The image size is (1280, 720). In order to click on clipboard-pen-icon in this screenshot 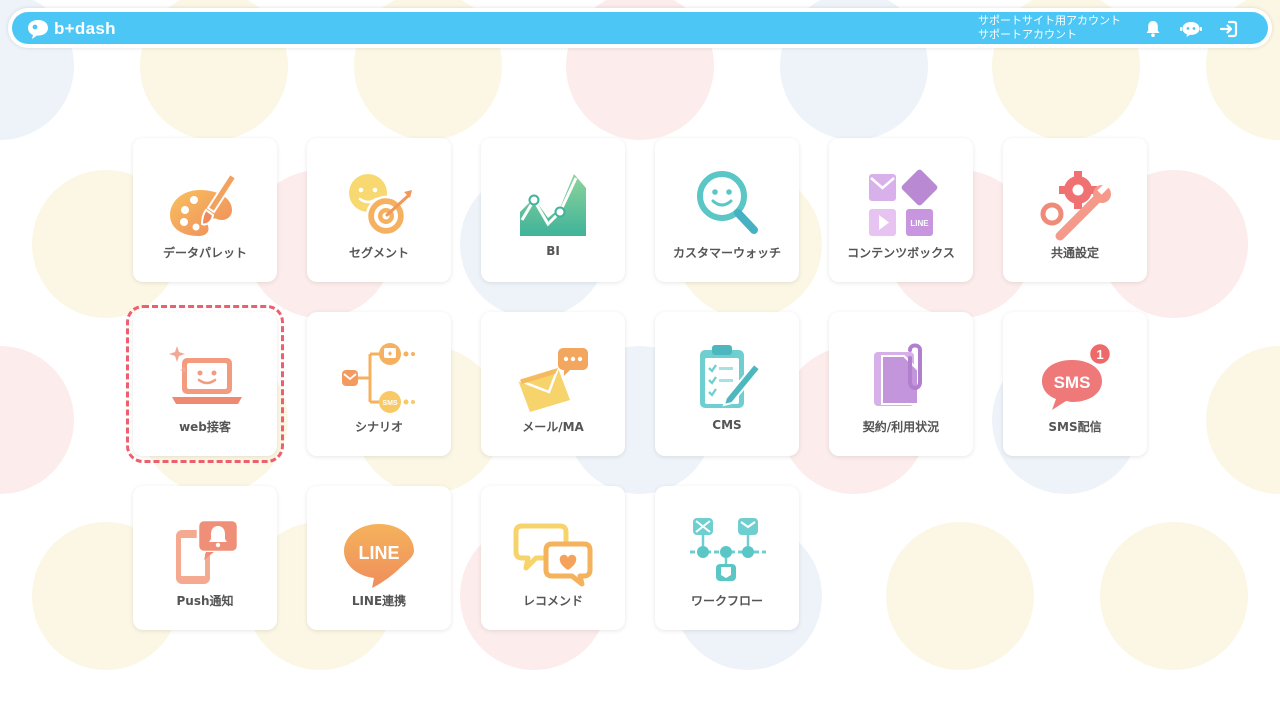, I will do `click(731, 376)`.